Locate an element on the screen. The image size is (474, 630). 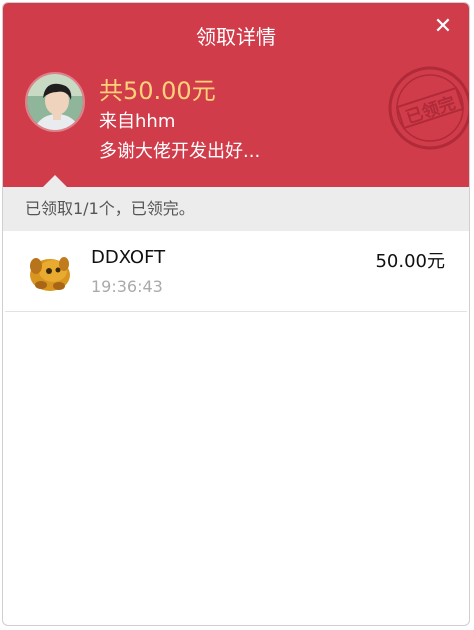
claimer-name: DDXOFT is located at coordinates (128, 257).